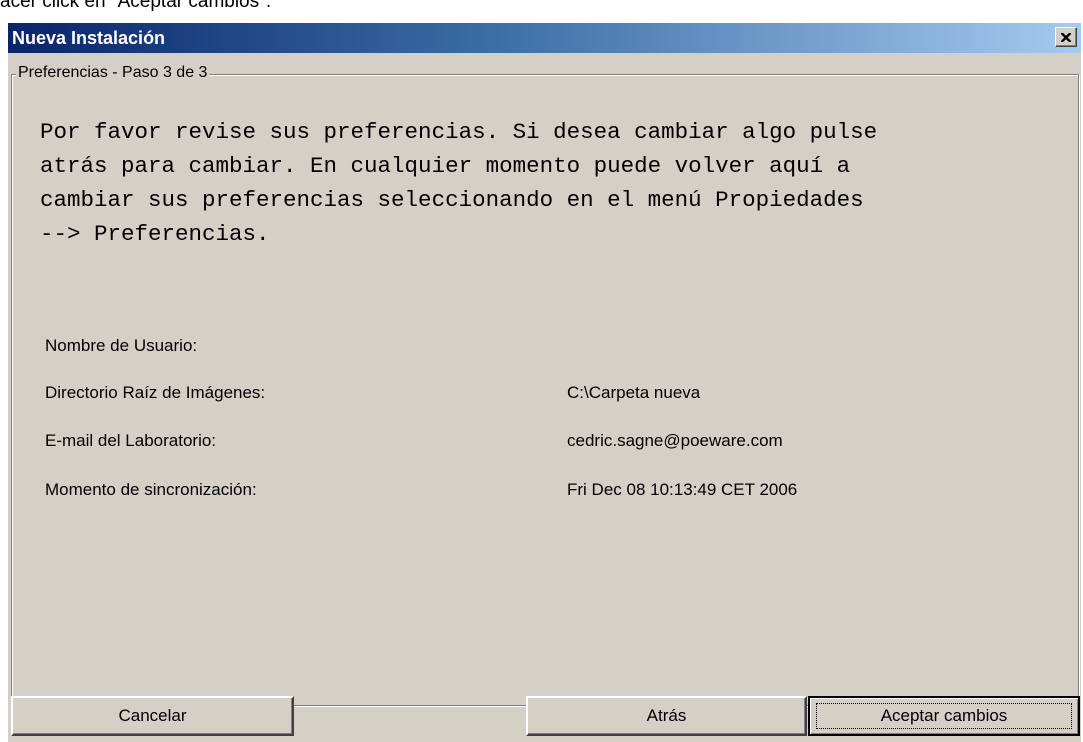 Image resolution: width=1083 pixels, height=742 pixels. What do you see at coordinates (634, 392) in the screenshot?
I see `field-value-image-root: C:\Carpeta nueva` at bounding box center [634, 392].